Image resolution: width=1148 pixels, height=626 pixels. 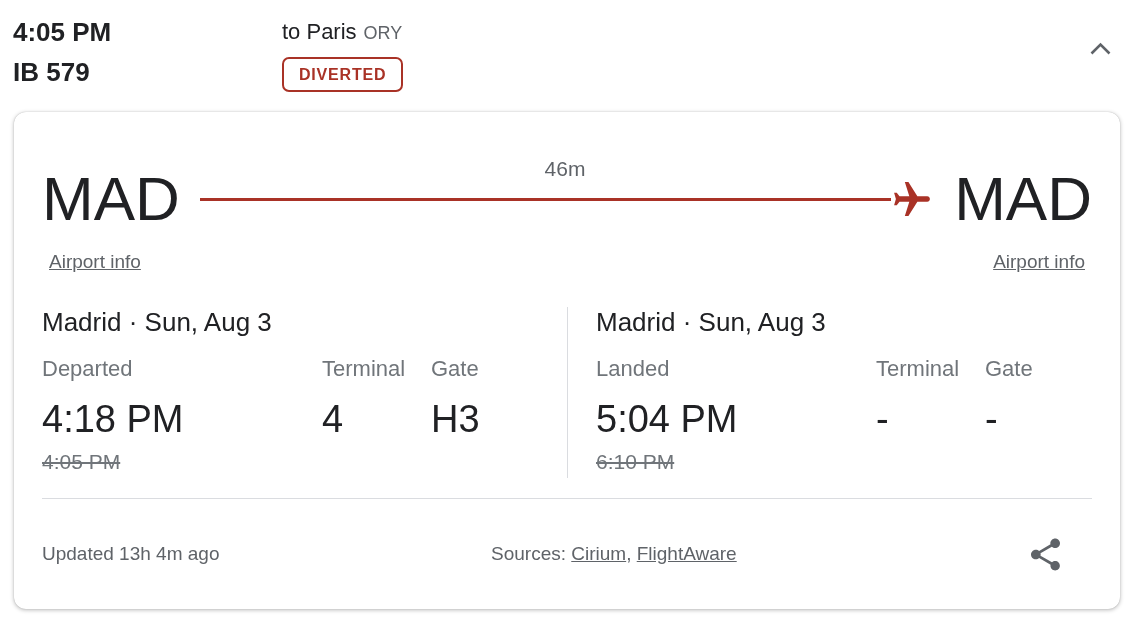 I want to click on actual-time: 5:04 PM, so click(x=667, y=419).